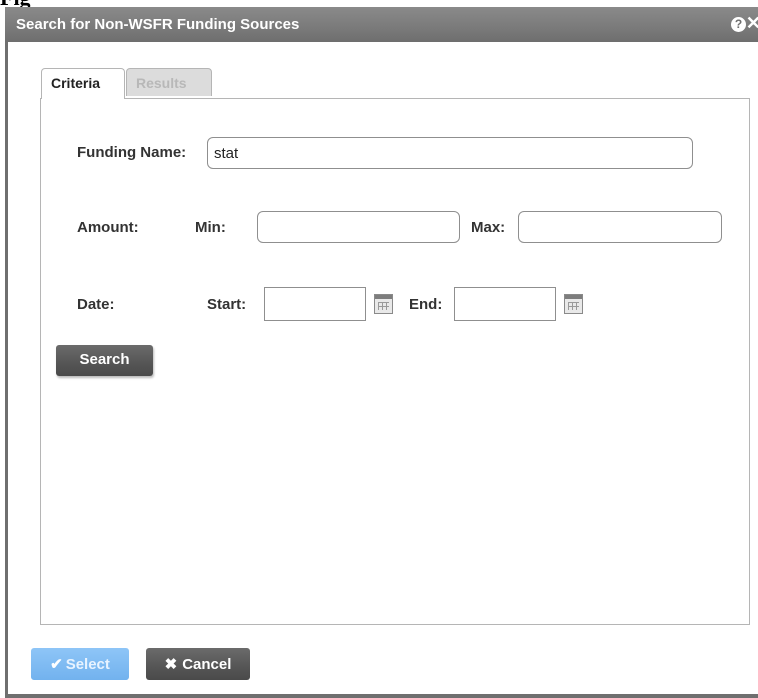 The image size is (758, 698). I want to click on close-icon: ✕, so click(752, 23).